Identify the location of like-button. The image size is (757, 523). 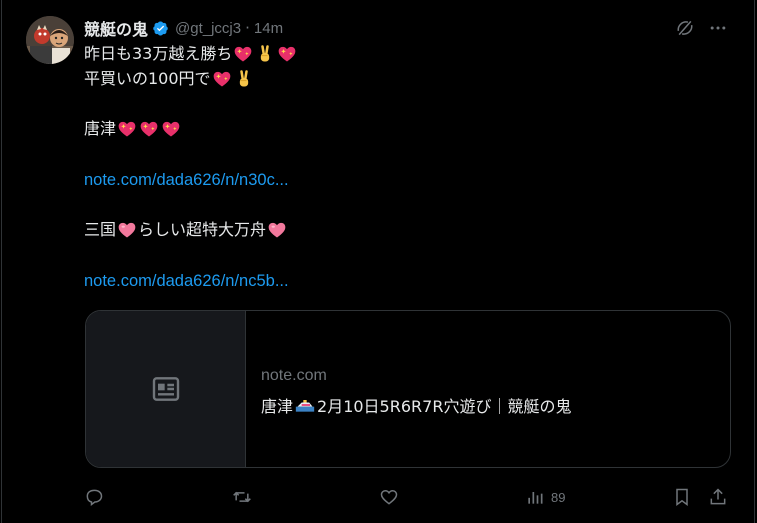
(389, 497).